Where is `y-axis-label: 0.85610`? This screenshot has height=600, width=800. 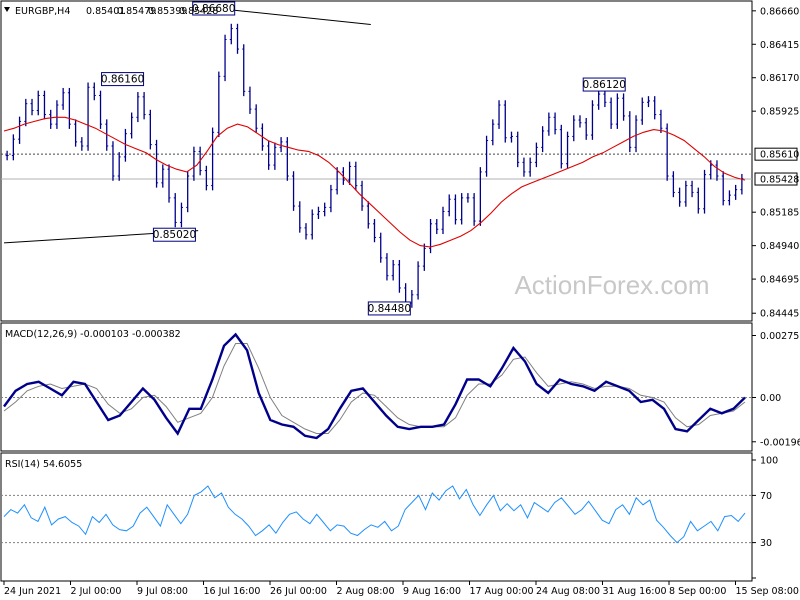
y-axis-label: 0.85610 is located at coordinates (779, 155).